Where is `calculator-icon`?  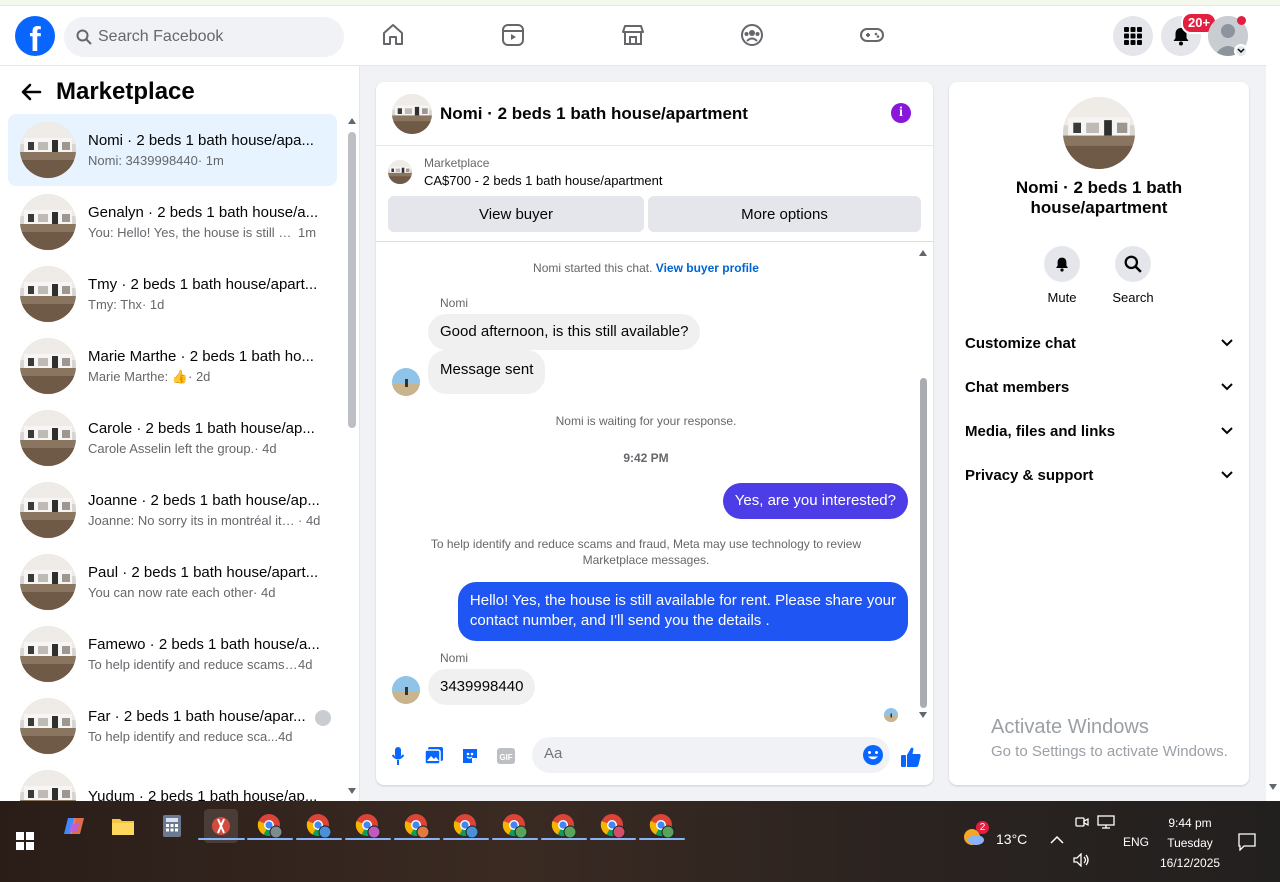 calculator-icon is located at coordinates (172, 826).